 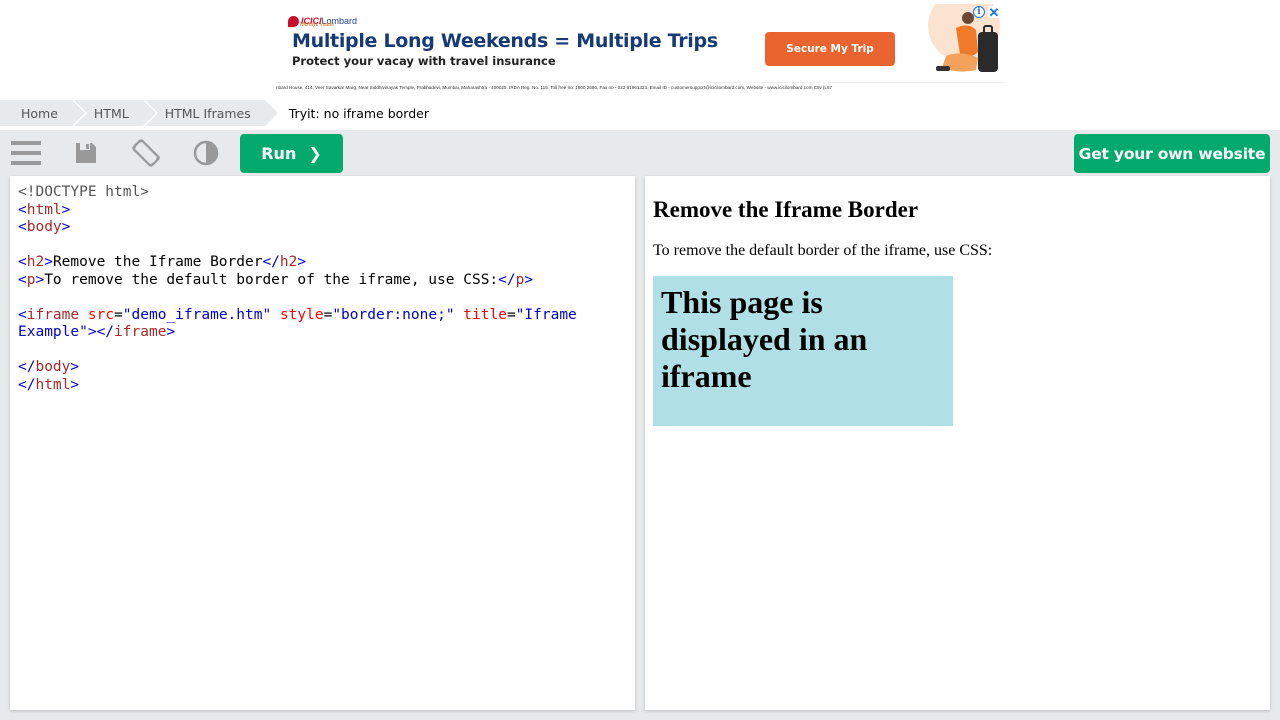 What do you see at coordinates (640, 153) in the screenshot?
I see `editor-toolbar: Run ❯ Get your own website` at bounding box center [640, 153].